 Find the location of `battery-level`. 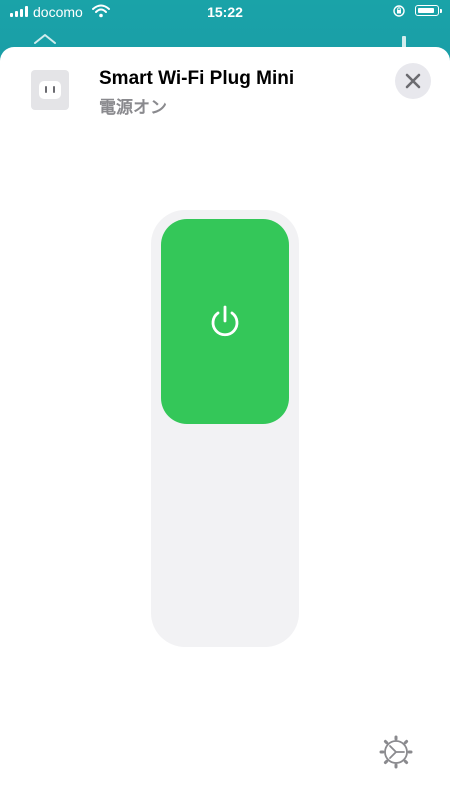

battery-level is located at coordinates (425, 10).